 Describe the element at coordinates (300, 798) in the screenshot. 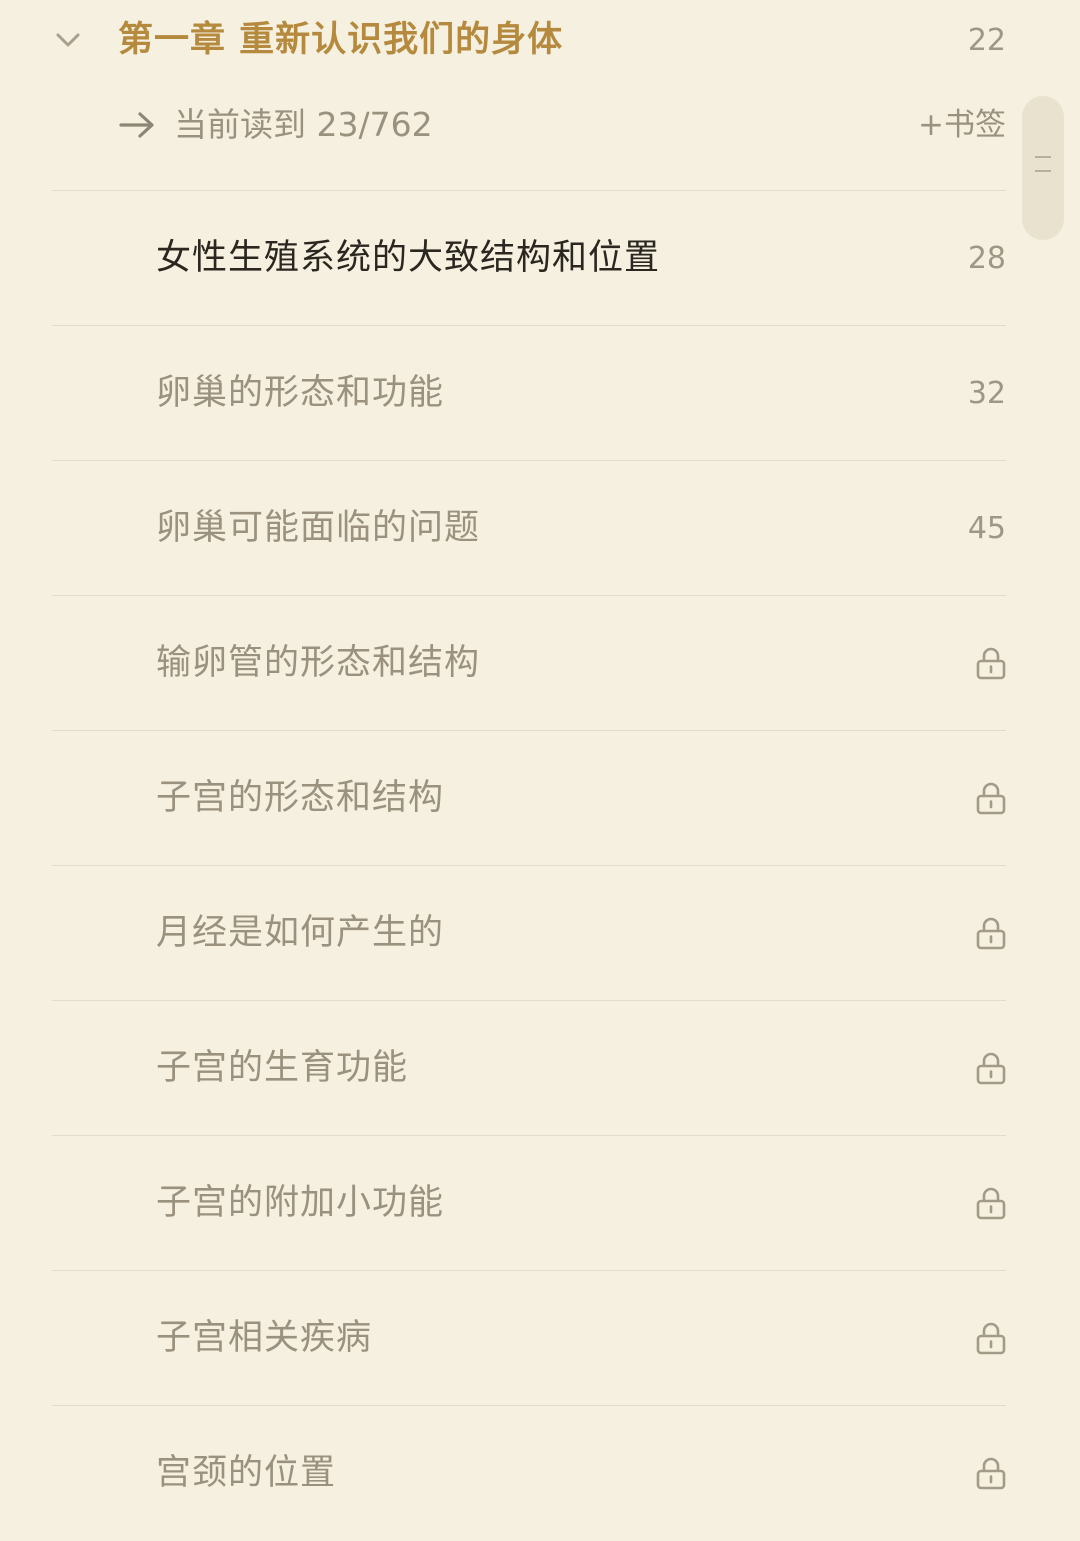

I see `section-title: 子宫的形态和结构` at that location.